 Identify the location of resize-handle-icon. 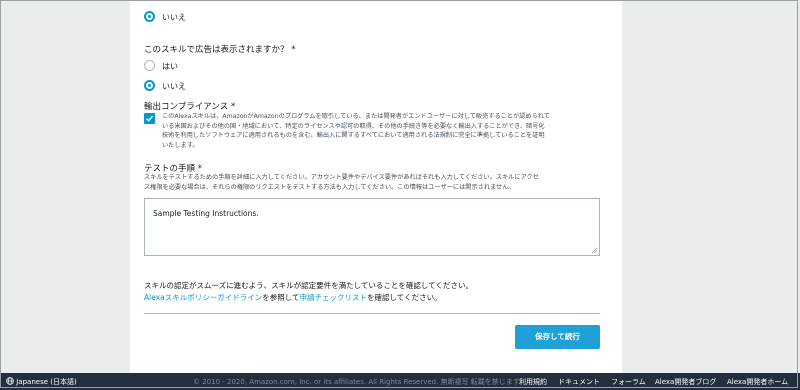
(594, 250).